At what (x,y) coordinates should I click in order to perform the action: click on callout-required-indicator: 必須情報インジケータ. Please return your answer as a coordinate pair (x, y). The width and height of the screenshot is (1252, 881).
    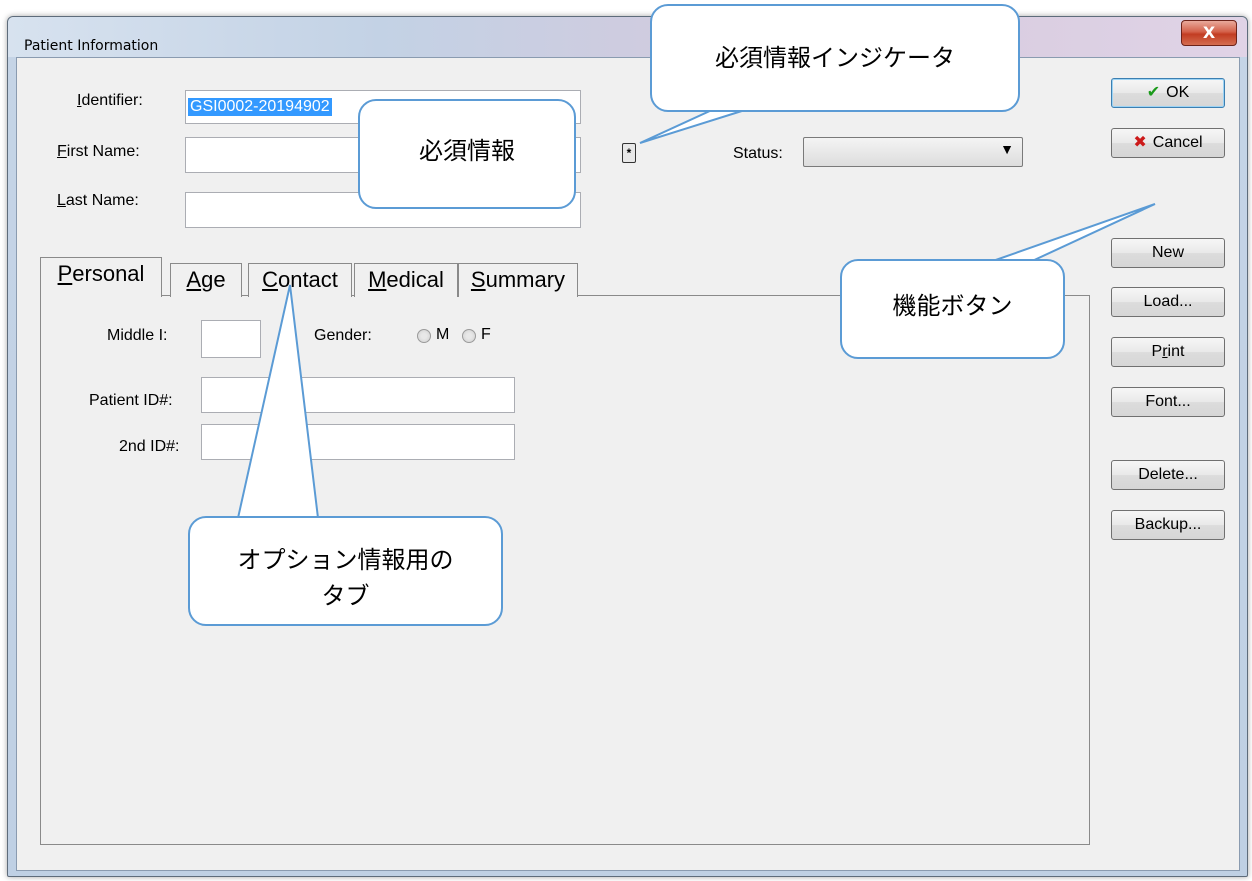
    Looking at the image, I should click on (835, 58).